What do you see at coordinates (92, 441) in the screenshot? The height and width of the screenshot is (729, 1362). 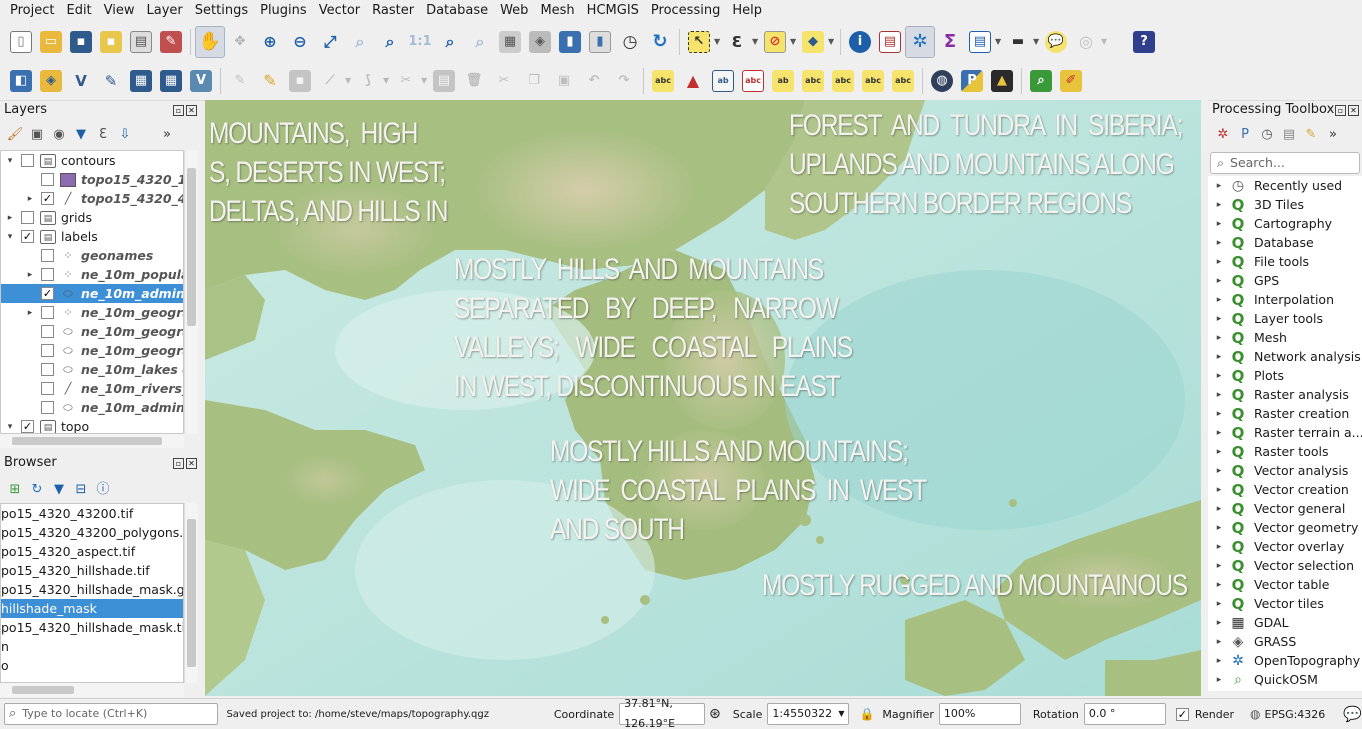 I see `layer-tree-hscrollbar` at bounding box center [92, 441].